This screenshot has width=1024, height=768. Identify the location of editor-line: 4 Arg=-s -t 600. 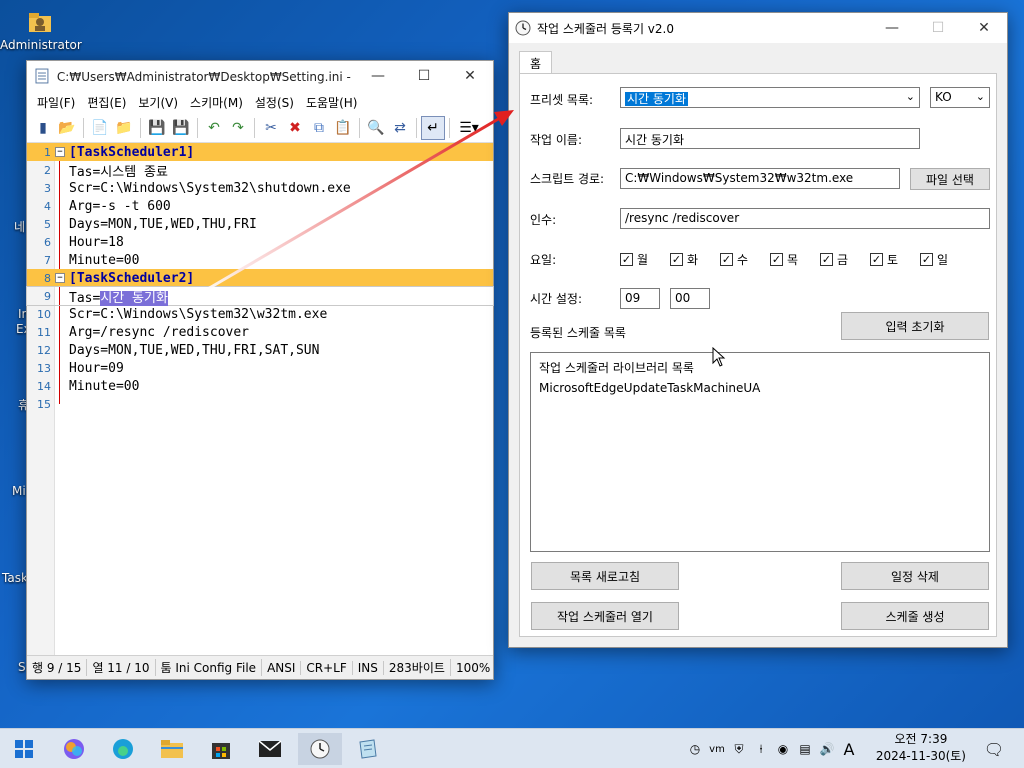
(260, 206).